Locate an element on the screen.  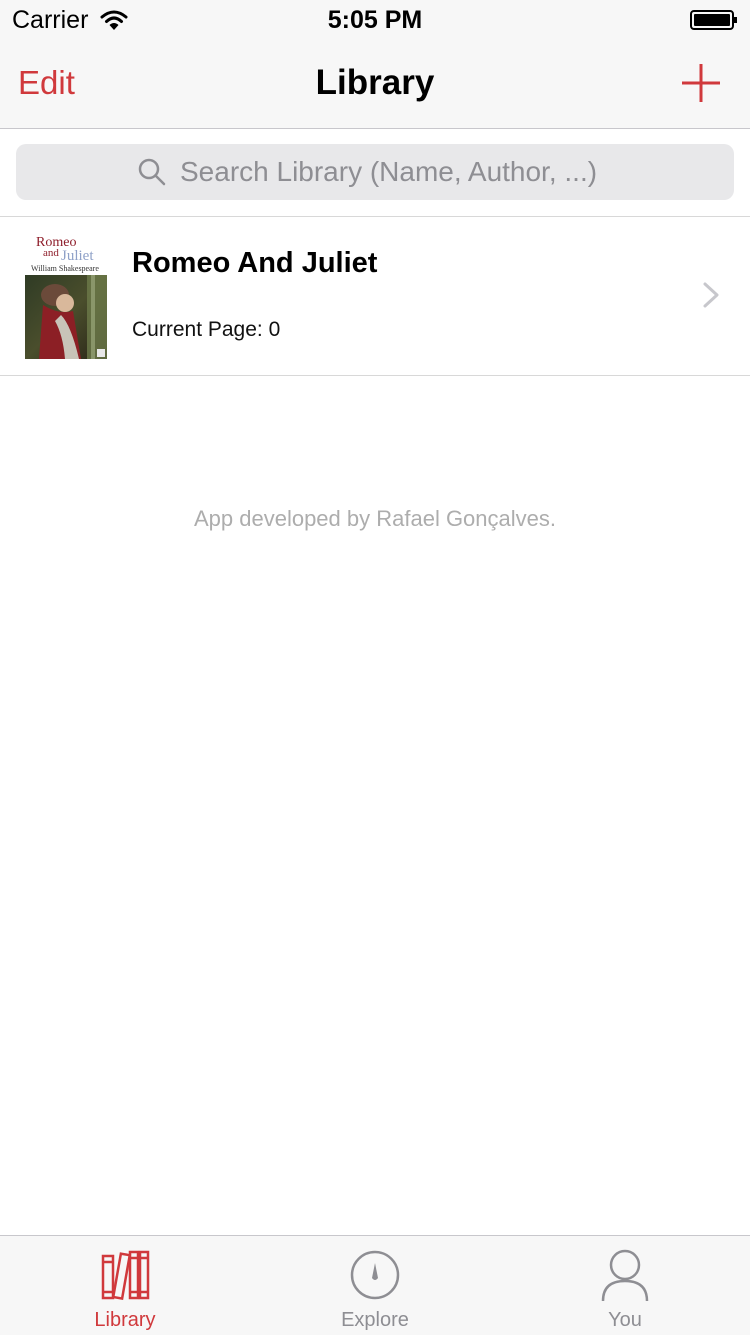
clock: 5:05 PM is located at coordinates (375, 20).